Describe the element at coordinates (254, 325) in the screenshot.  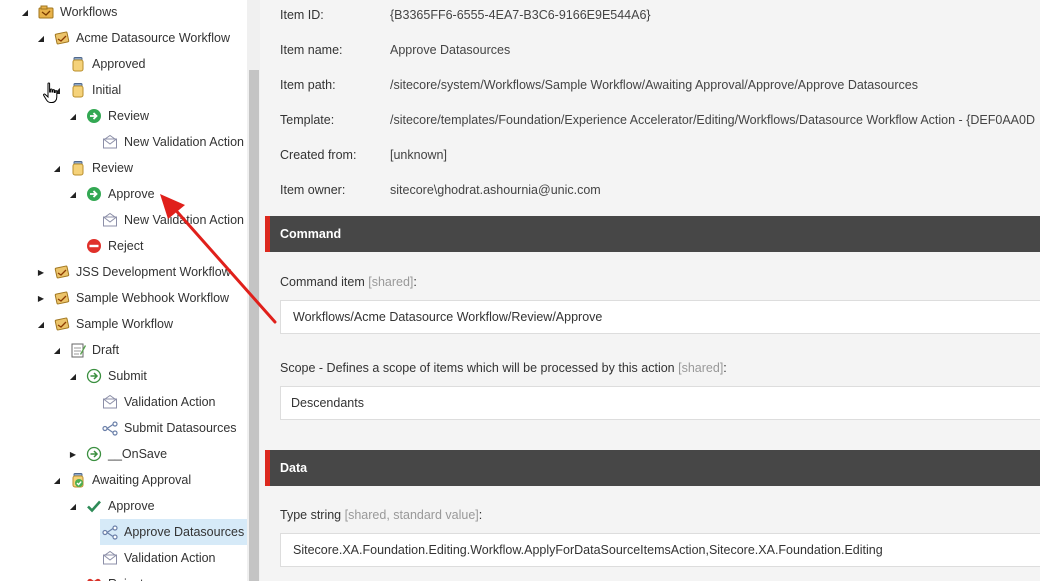
I see `tree-scrollbar-thumb` at that location.